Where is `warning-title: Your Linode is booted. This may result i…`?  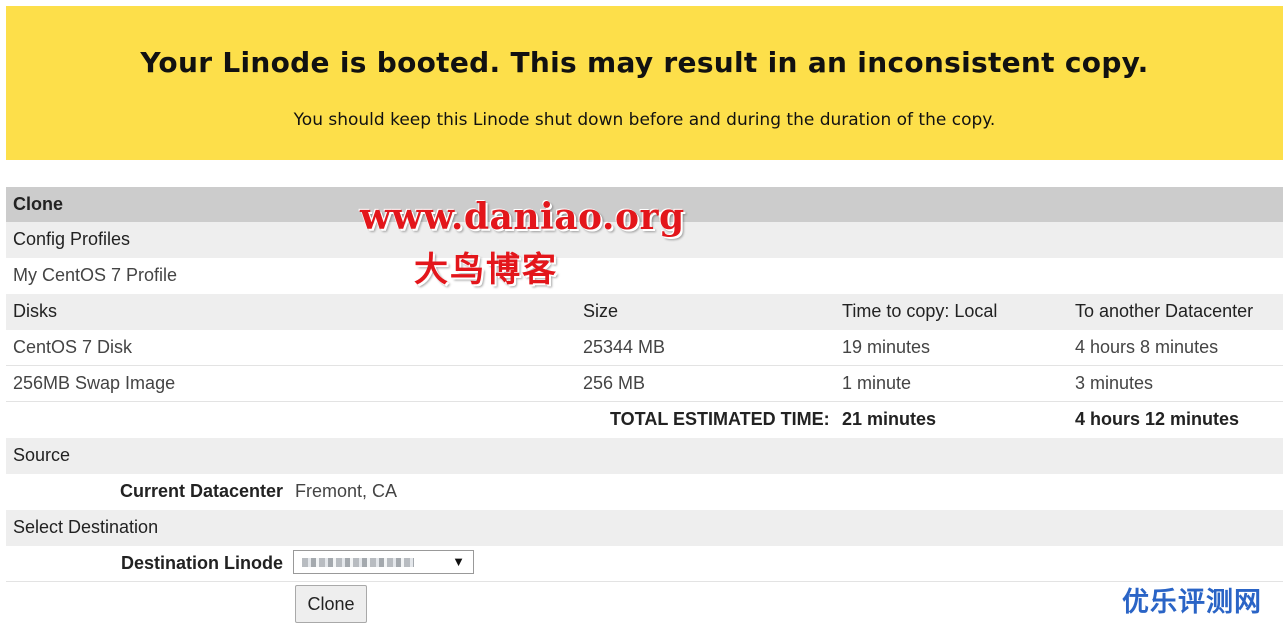 warning-title: Your Linode is booted. This may result i… is located at coordinates (644, 62).